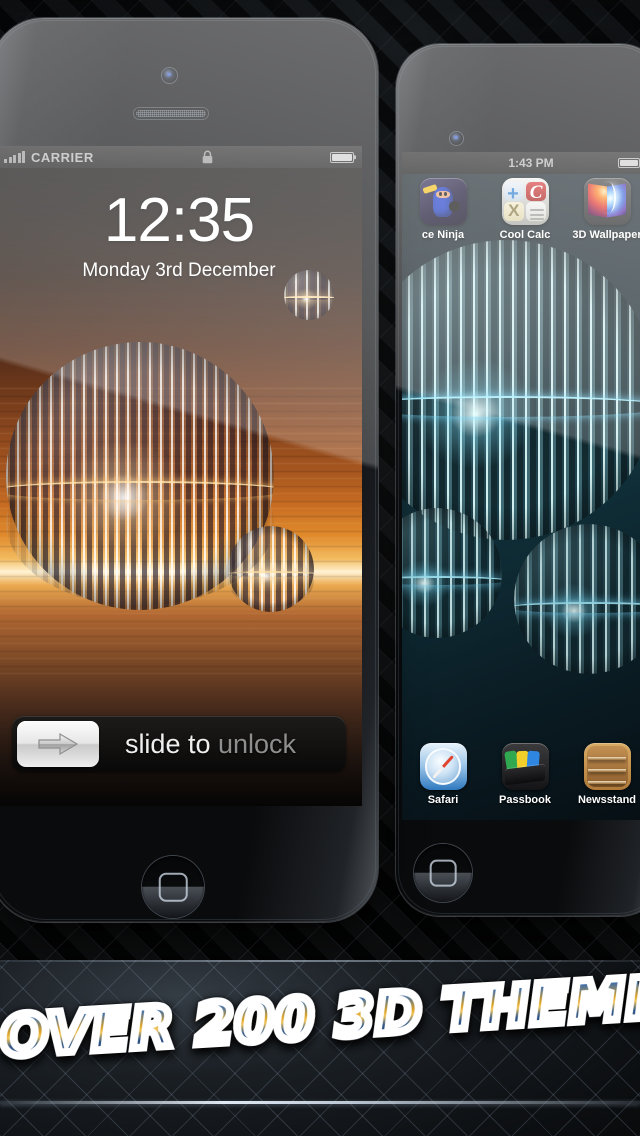 The image size is (640, 1136). I want to click on ninja-app-icon, so click(443, 201).